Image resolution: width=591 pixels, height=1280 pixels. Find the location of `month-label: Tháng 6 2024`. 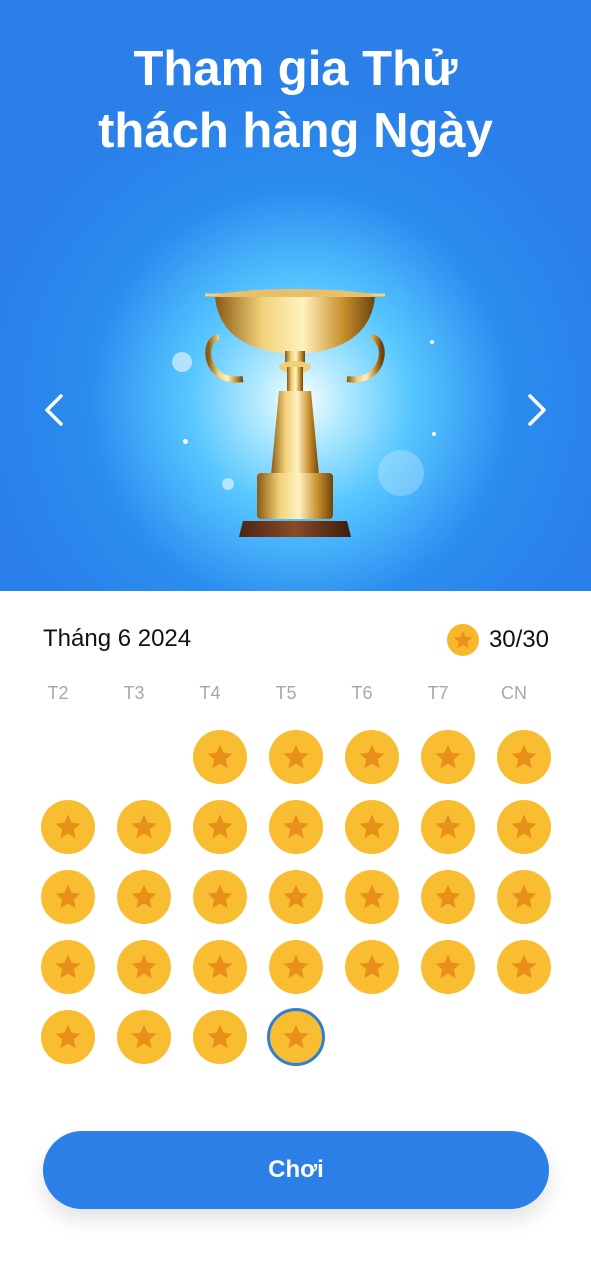

month-label: Tháng 6 2024 is located at coordinates (117, 638).